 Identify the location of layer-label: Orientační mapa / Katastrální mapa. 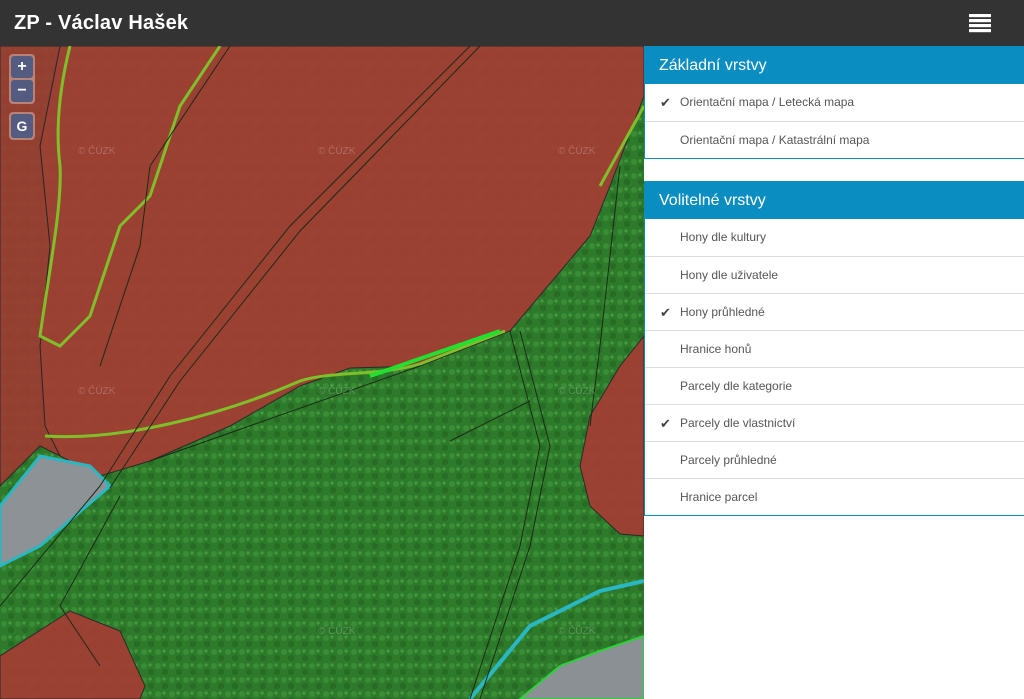
(775, 140).